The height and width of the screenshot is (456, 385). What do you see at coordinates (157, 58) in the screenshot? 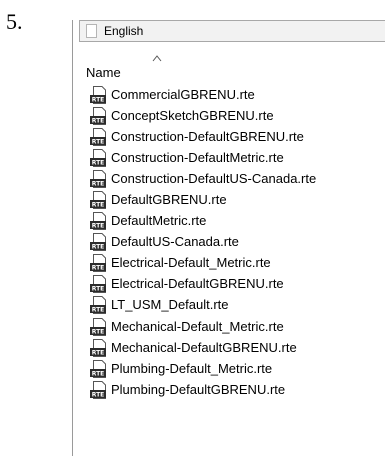
I see `sort-ascending-icon` at bounding box center [157, 58].